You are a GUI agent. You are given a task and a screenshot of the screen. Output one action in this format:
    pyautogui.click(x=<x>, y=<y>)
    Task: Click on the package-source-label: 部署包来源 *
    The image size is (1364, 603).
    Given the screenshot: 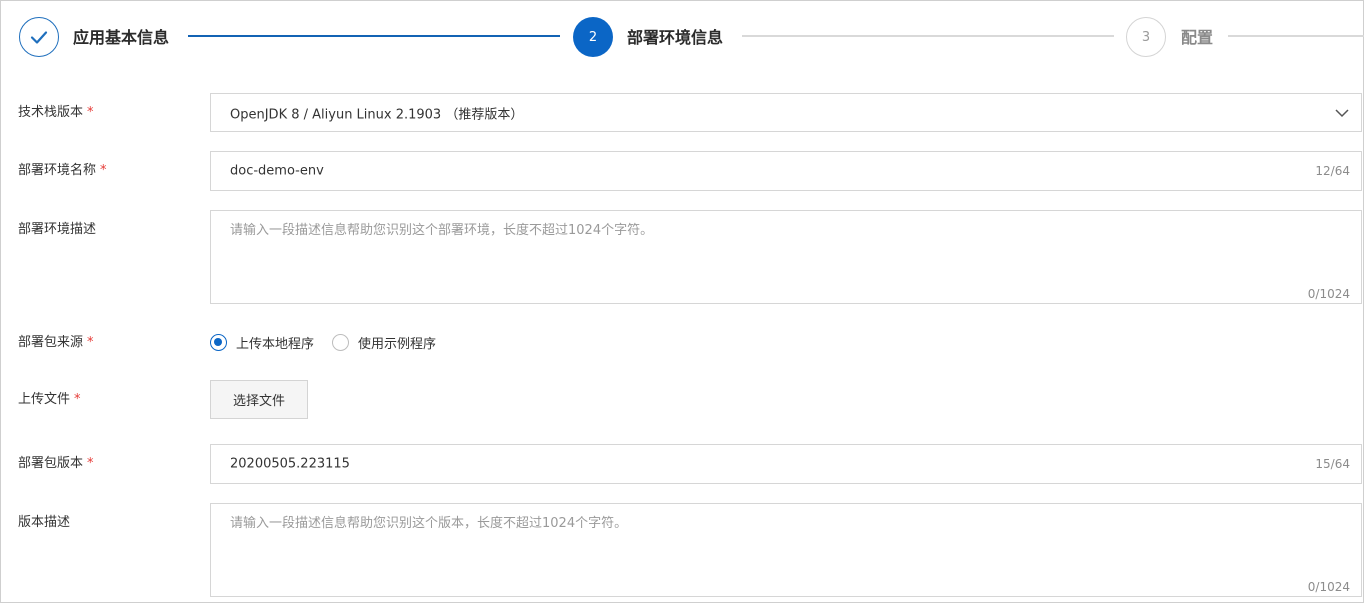 What is the action you would take?
    pyautogui.click(x=56, y=343)
    